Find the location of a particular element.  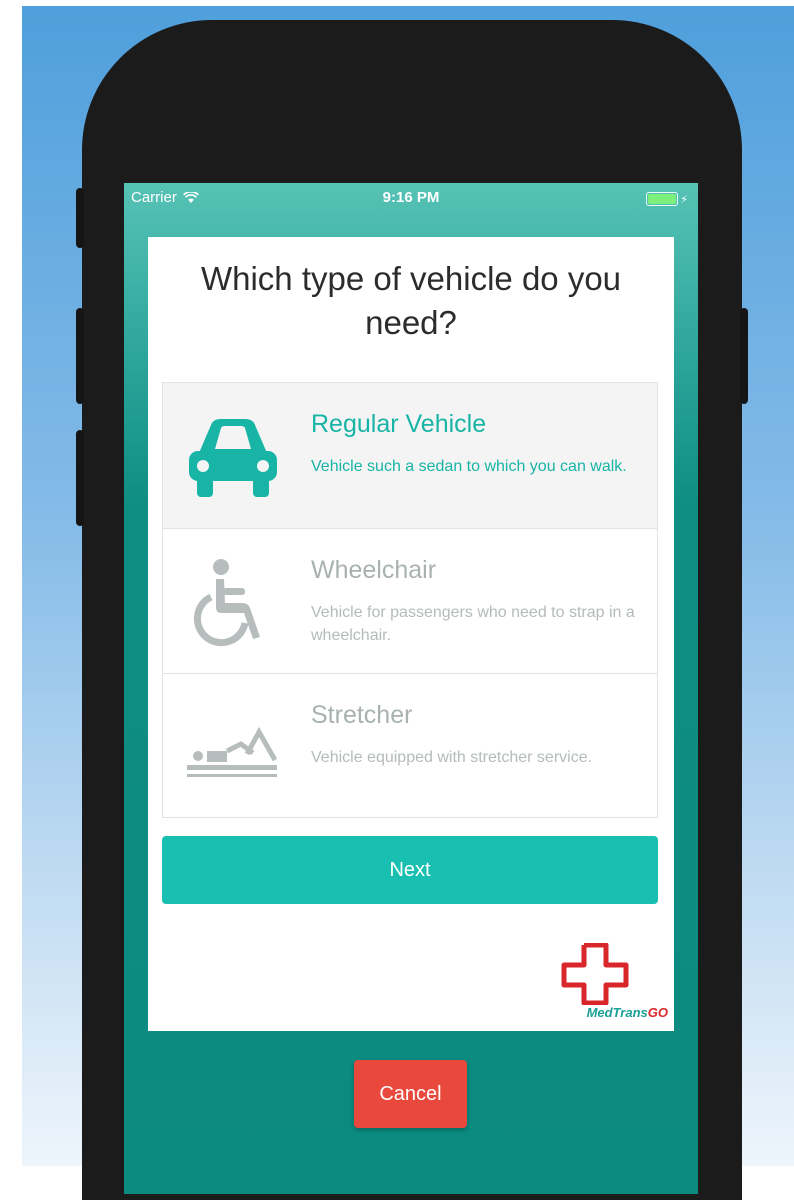

status-bar: Carrier 9:16 PM ⚡ is located at coordinates (411, 200).